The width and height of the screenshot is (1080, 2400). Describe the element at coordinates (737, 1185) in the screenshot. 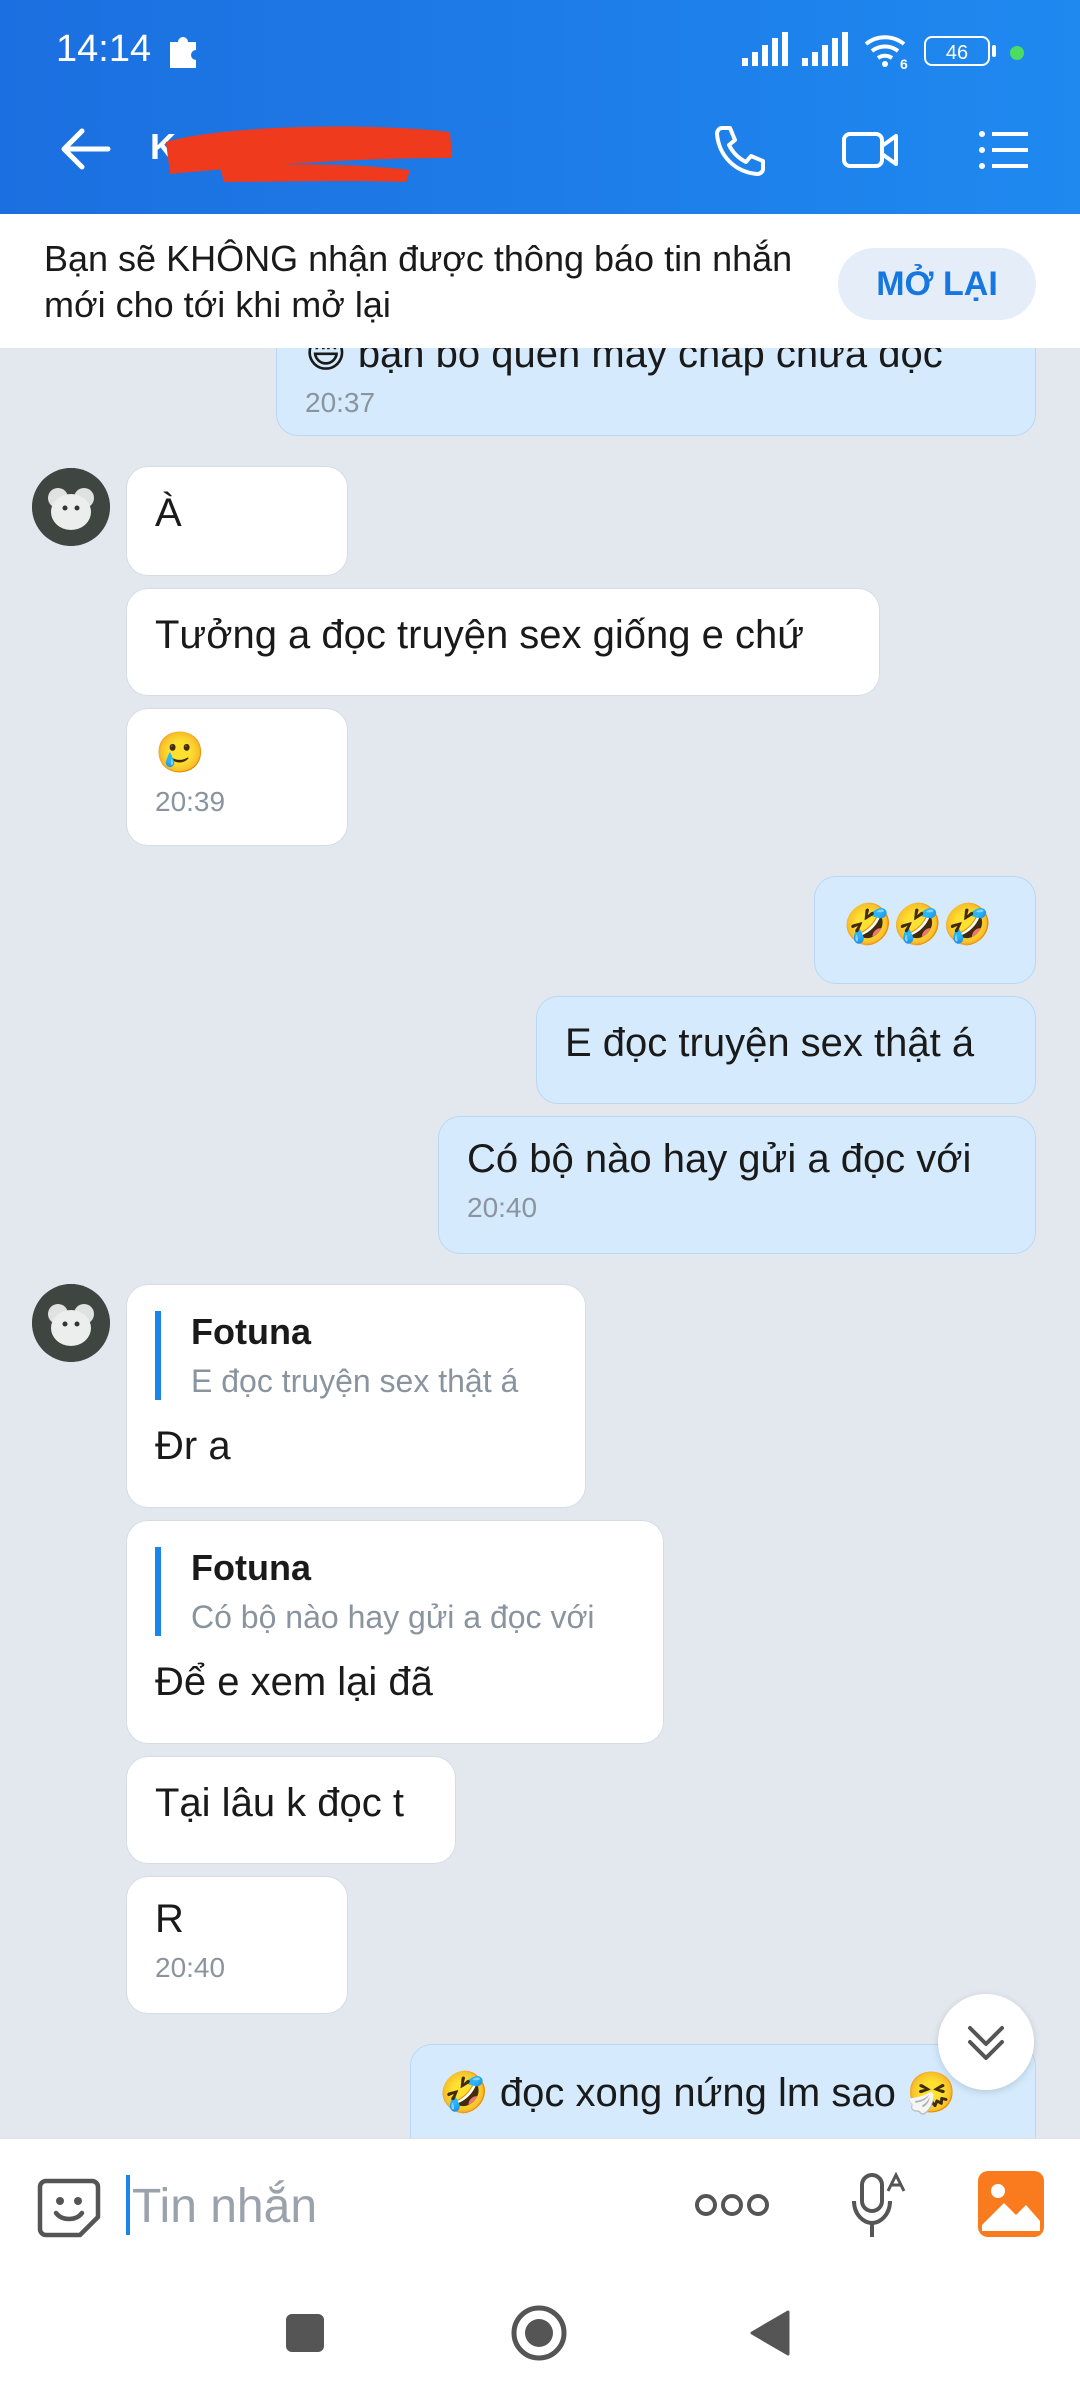

I see `message-bubble-outgoing: Có bộ nào hay gửi a đọc với 20:40` at that location.